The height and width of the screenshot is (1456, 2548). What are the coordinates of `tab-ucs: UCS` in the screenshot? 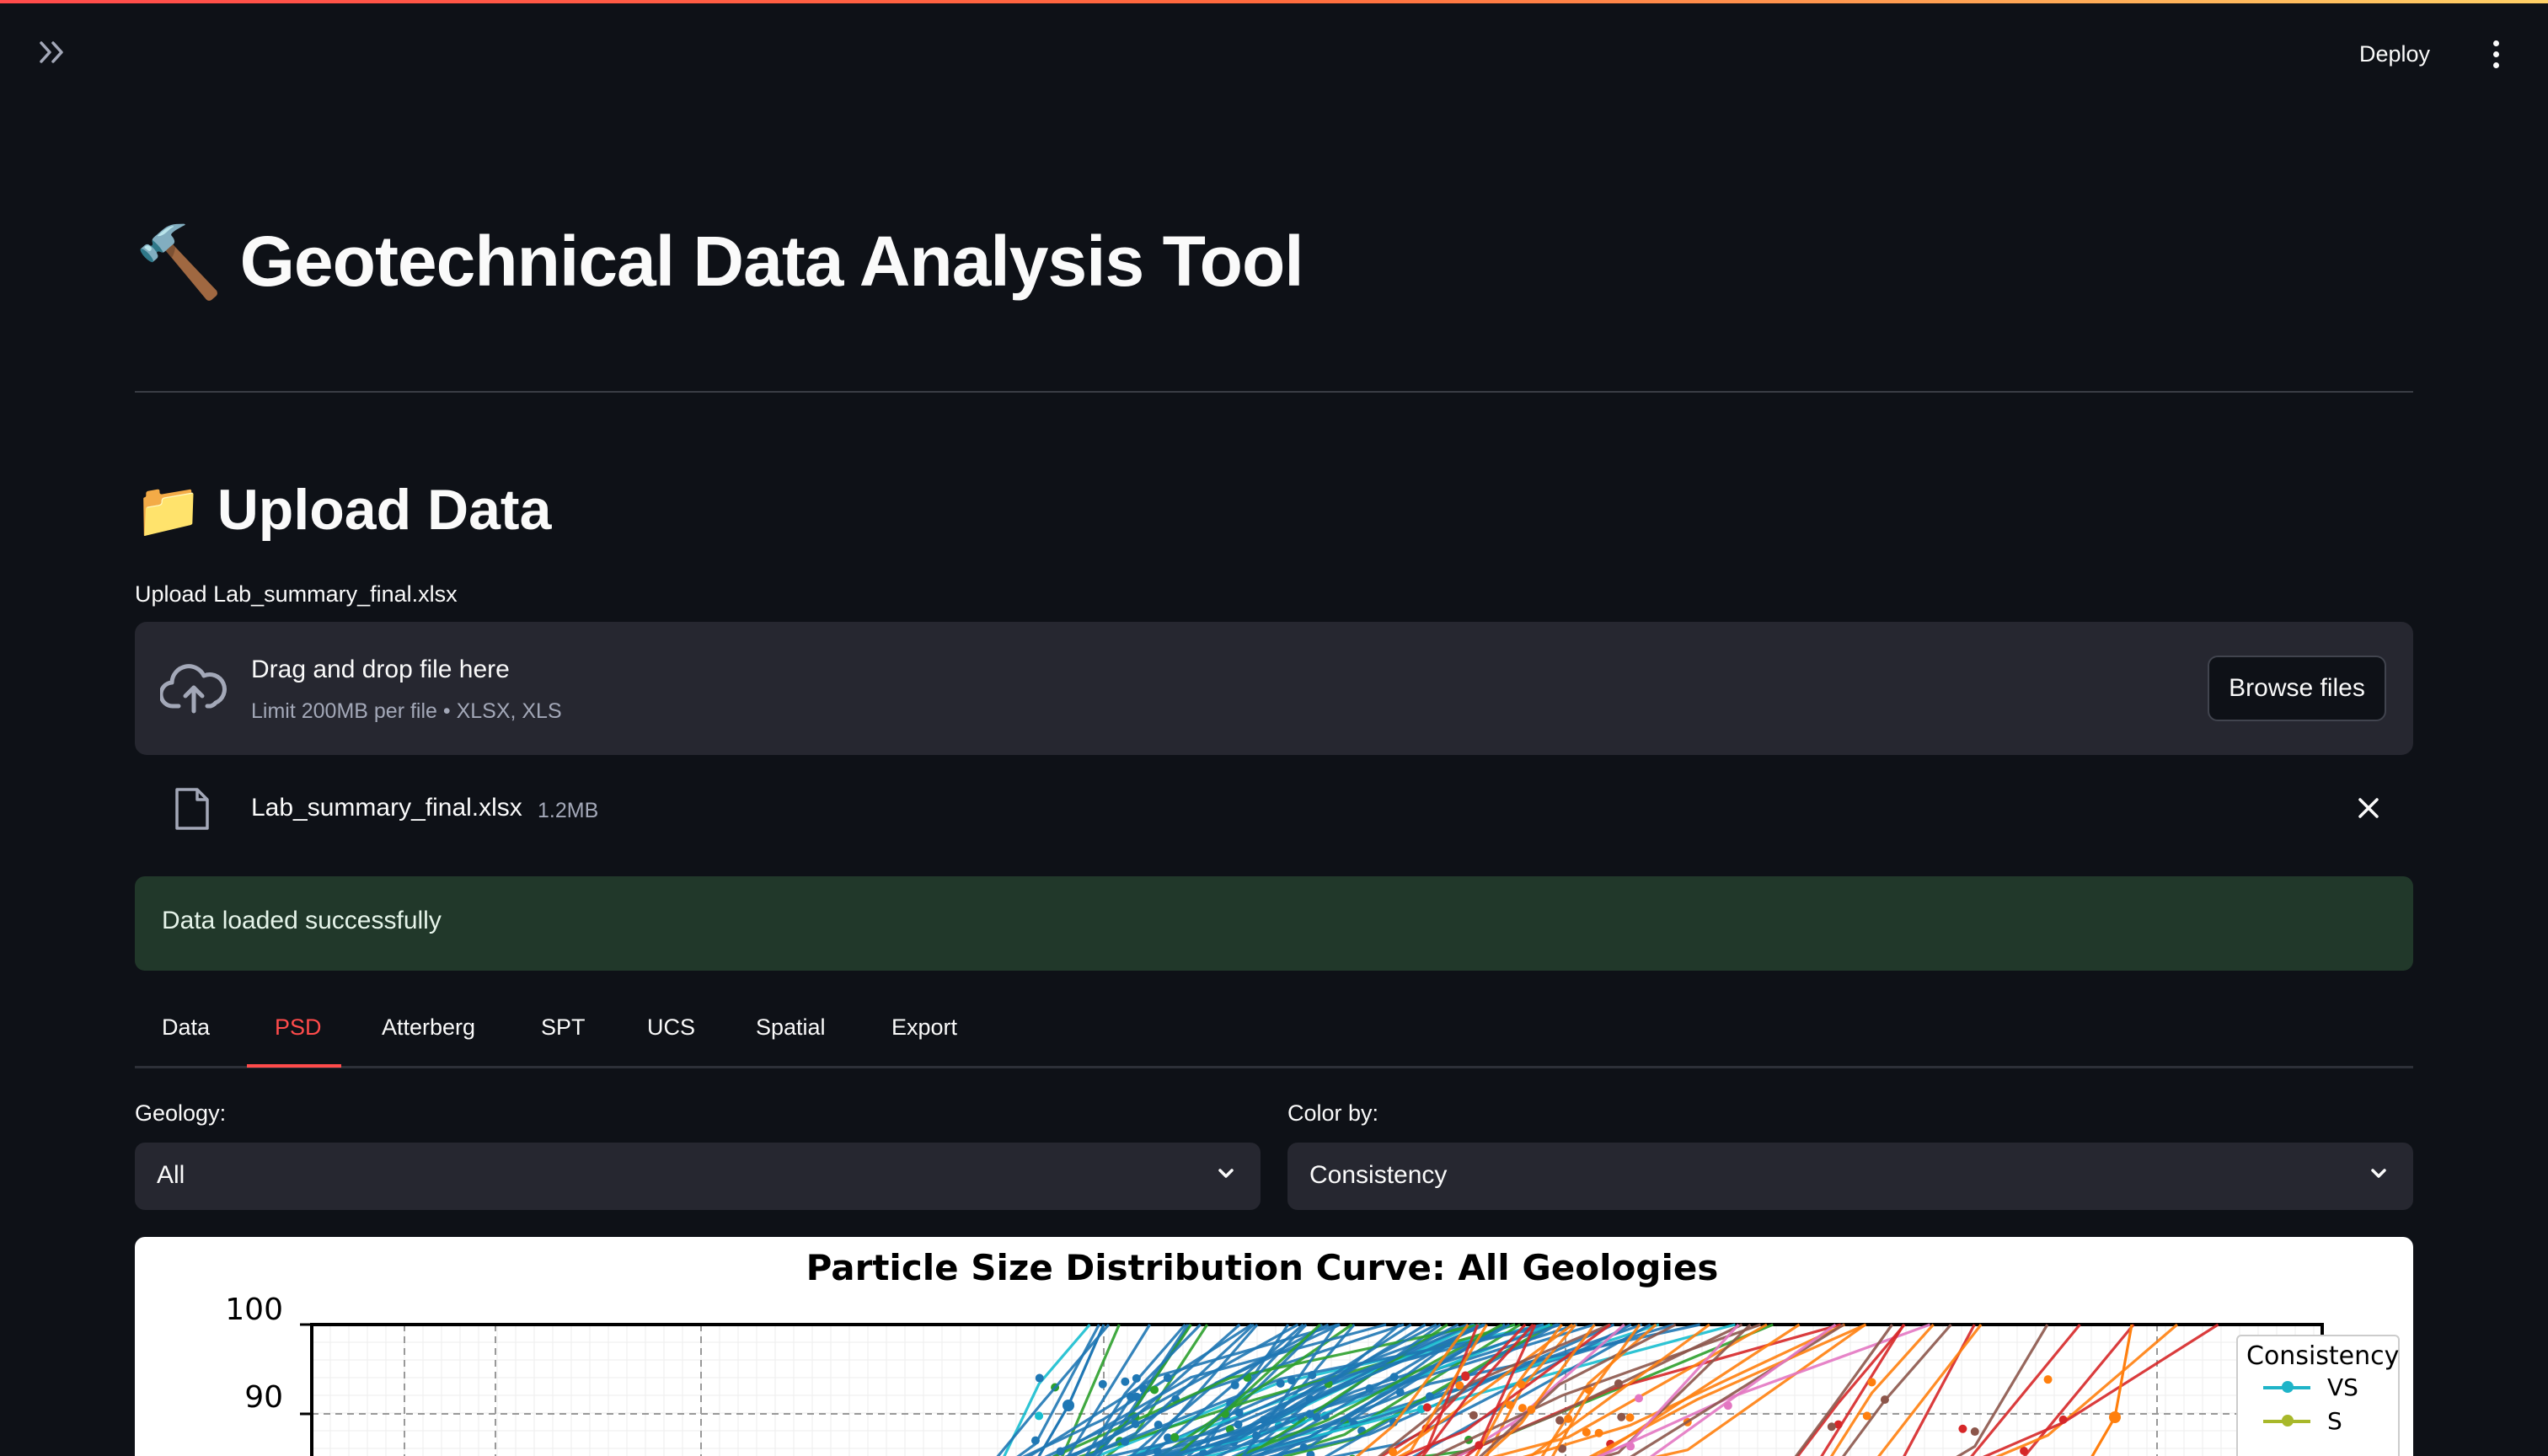 It's located at (671, 1038).